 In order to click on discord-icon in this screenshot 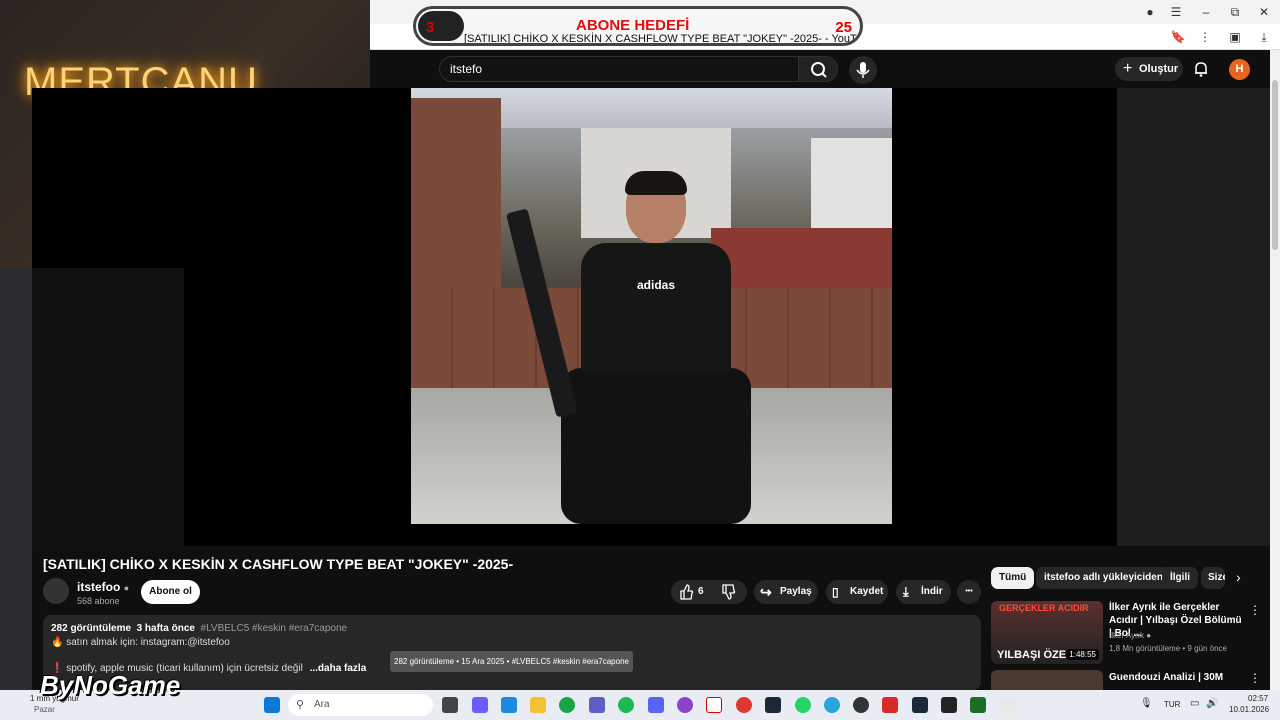, I will do `click(656, 705)`.